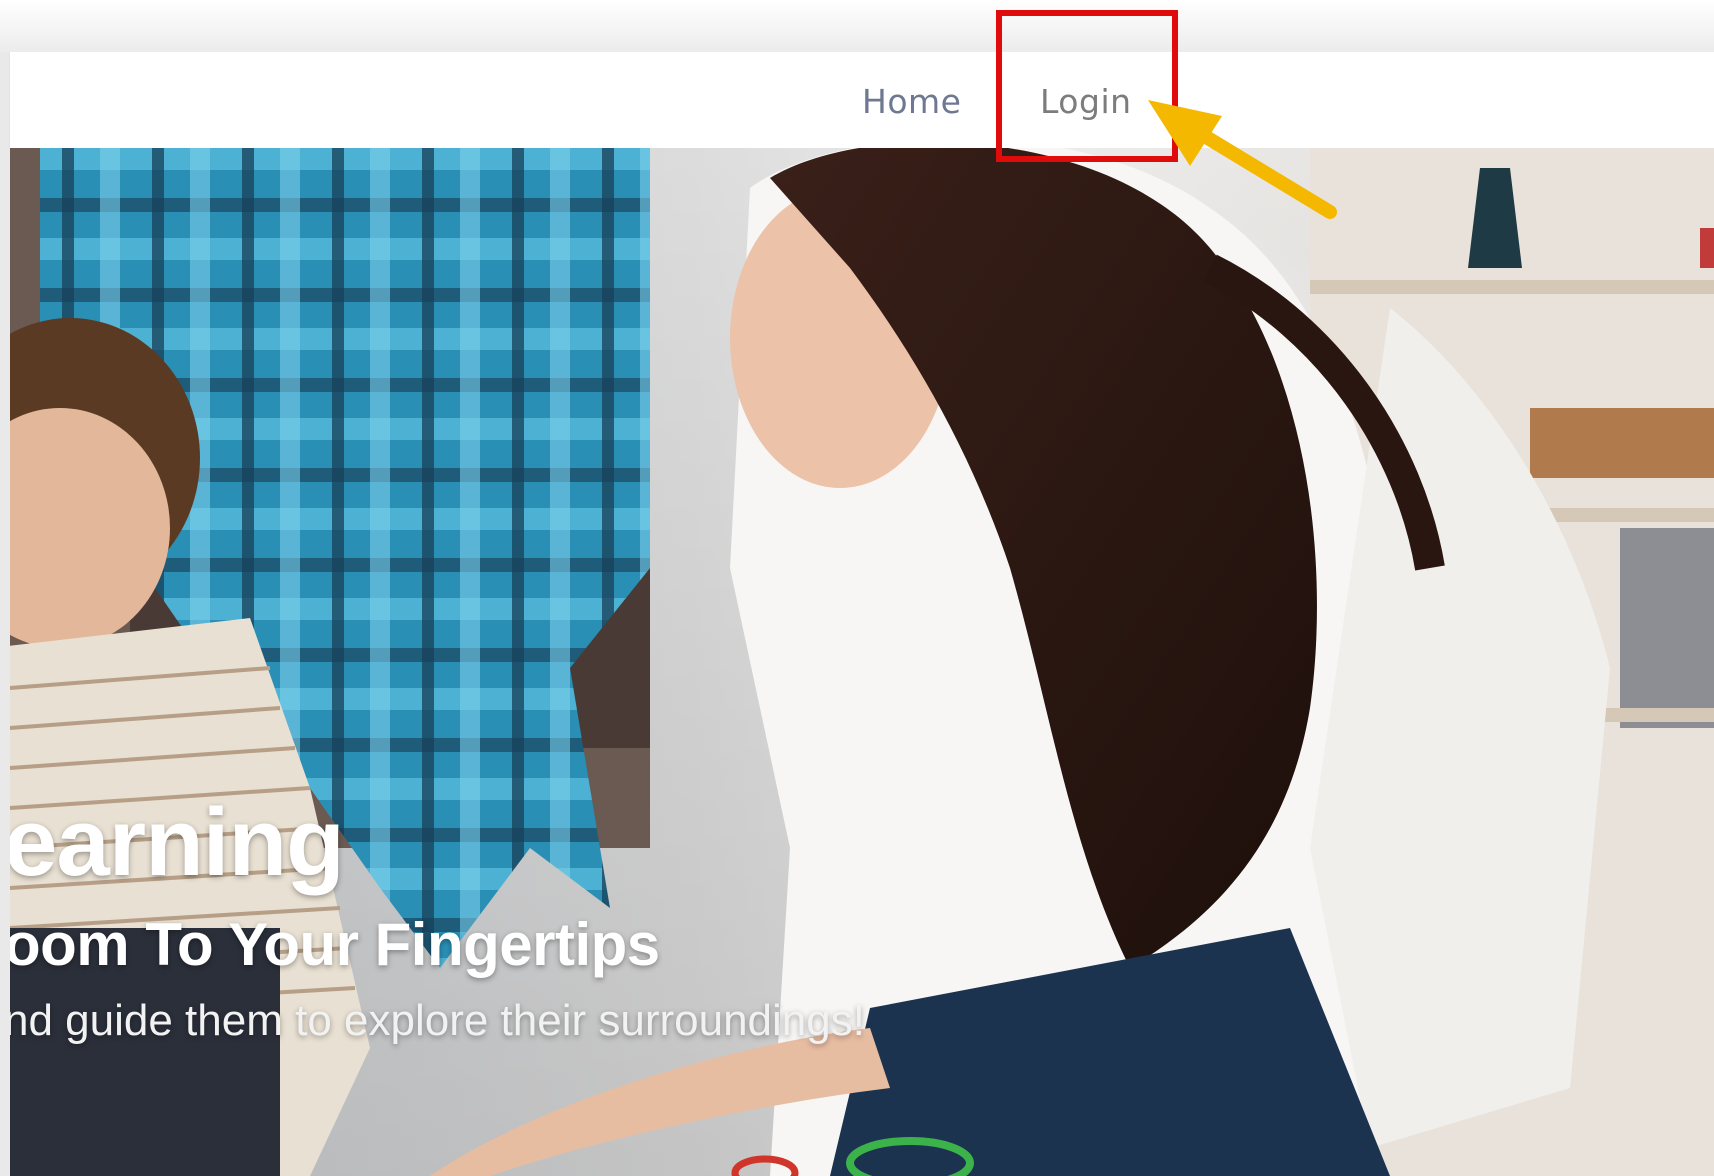 The image size is (1714, 1176). Describe the element at coordinates (911, 102) in the screenshot. I see `nav-home-link: Home` at that location.